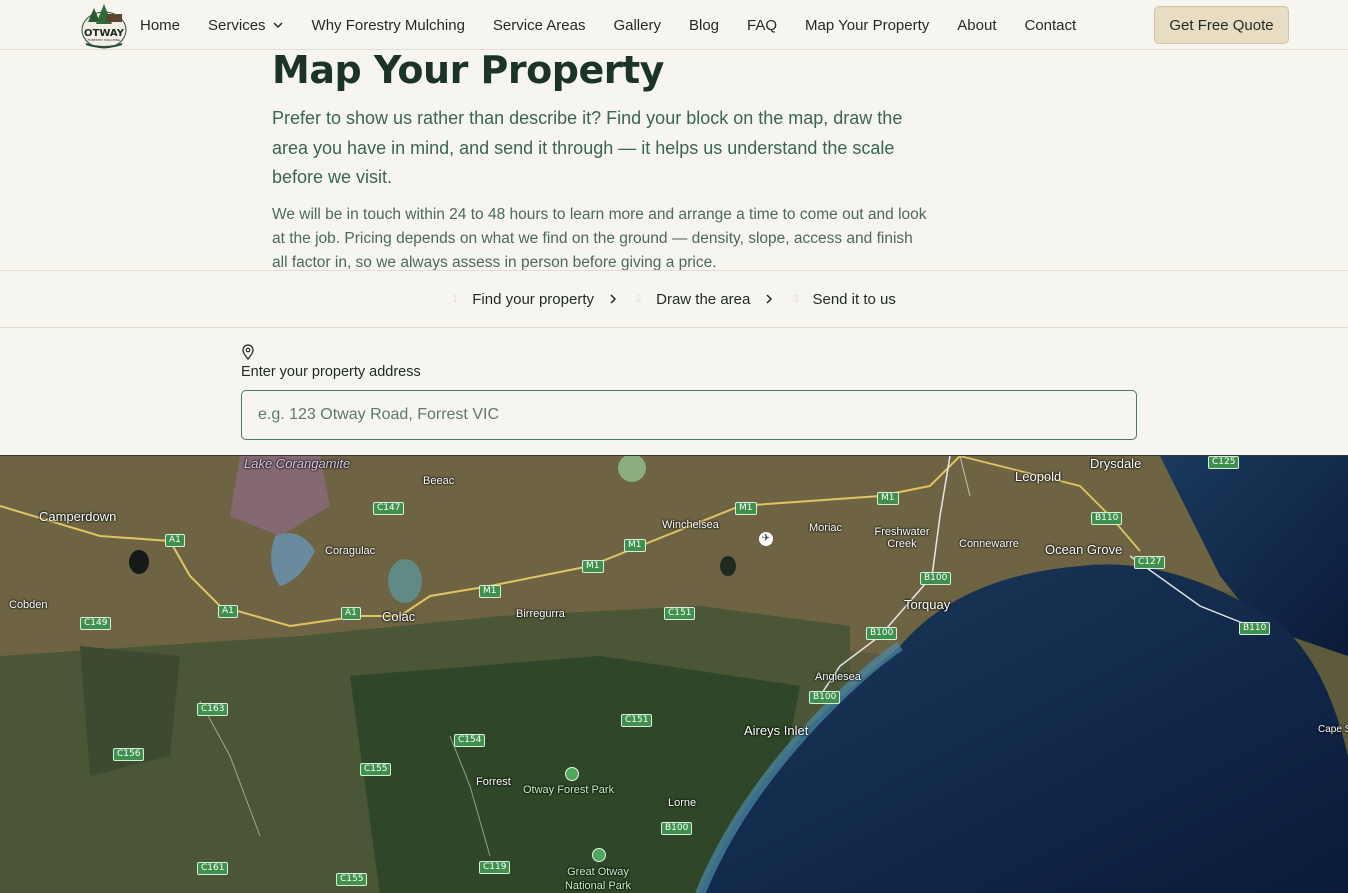 This screenshot has width=1348, height=893. I want to click on step-find-property: 1 Find your property, so click(544, 299).